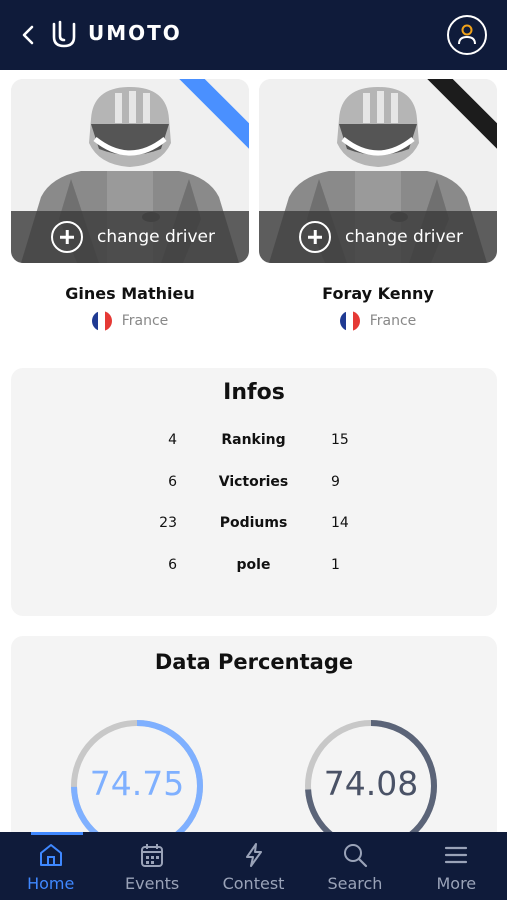 The width and height of the screenshot is (507, 900). I want to click on stat-label: pole, so click(253, 565).